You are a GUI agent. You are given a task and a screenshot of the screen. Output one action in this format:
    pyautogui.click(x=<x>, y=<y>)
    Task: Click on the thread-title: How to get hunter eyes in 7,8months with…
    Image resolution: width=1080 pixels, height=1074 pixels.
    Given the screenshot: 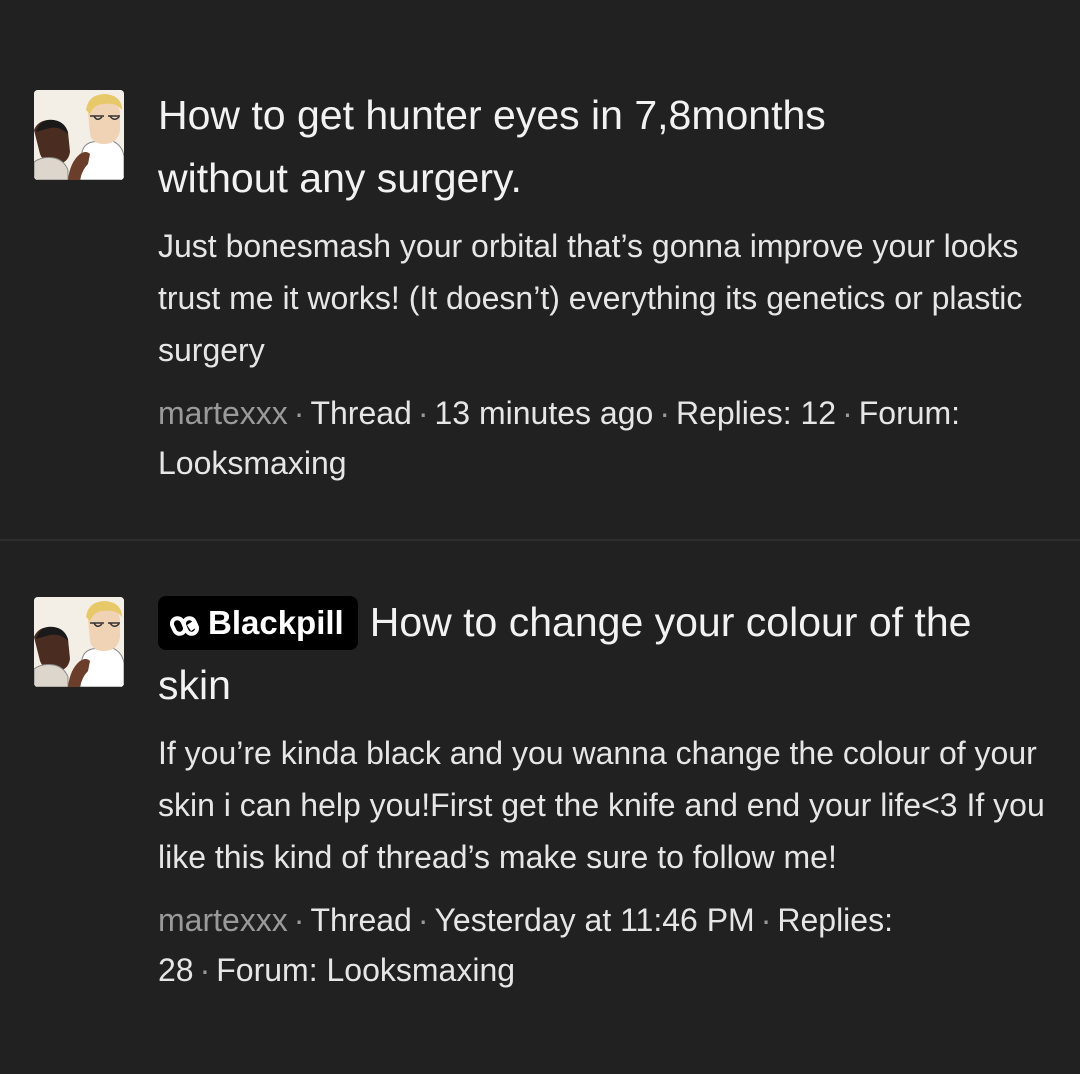 What is the action you would take?
    pyautogui.click(x=538, y=147)
    